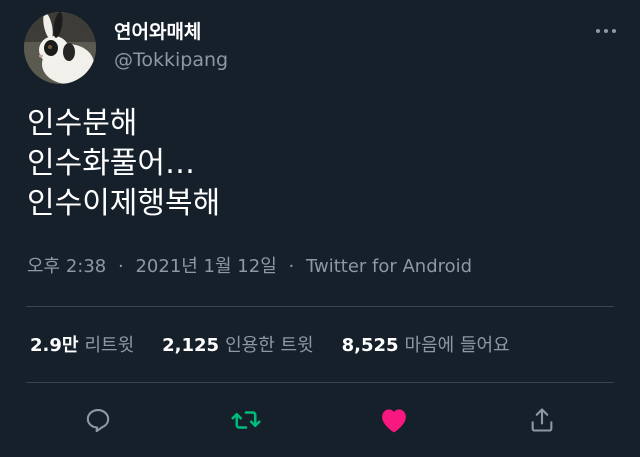  Describe the element at coordinates (191, 345) in the screenshot. I see `quotes-count: 2,125` at that location.